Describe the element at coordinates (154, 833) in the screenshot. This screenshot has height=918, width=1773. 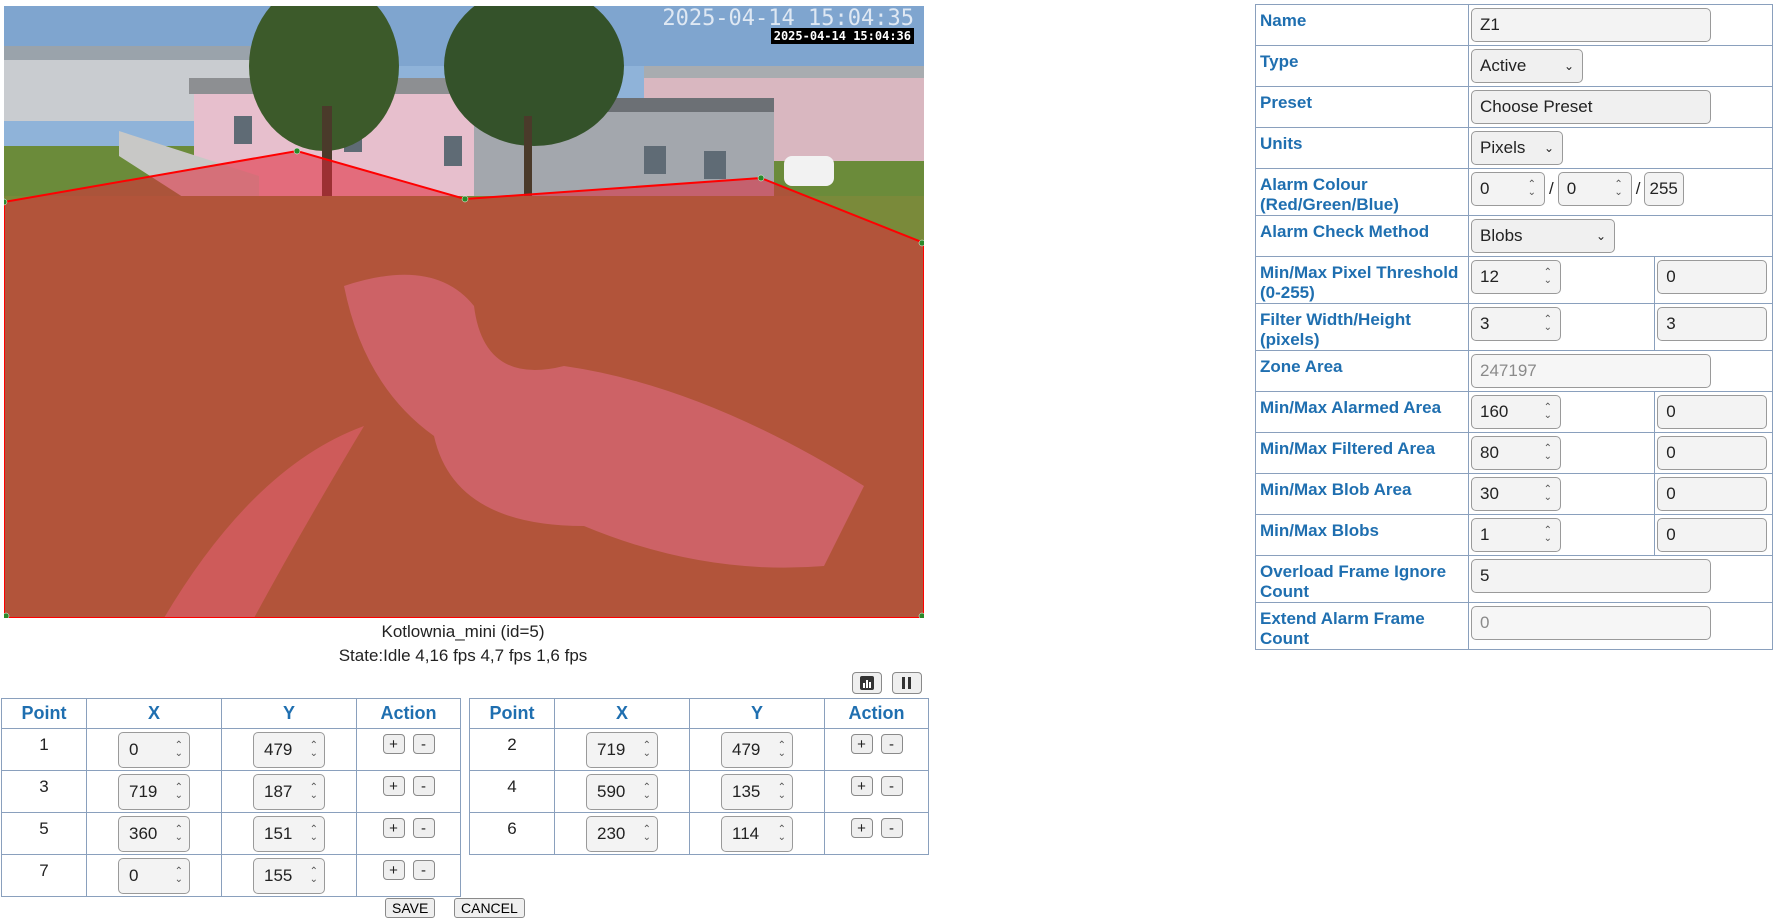
I see `x-input: 360 ⌃ ⌄` at that location.